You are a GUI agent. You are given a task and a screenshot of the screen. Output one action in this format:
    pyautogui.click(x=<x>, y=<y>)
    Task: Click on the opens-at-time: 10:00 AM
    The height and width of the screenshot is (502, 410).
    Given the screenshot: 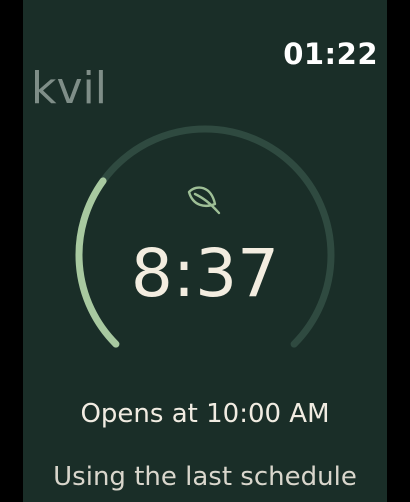 What is the action you would take?
    pyautogui.click(x=268, y=414)
    